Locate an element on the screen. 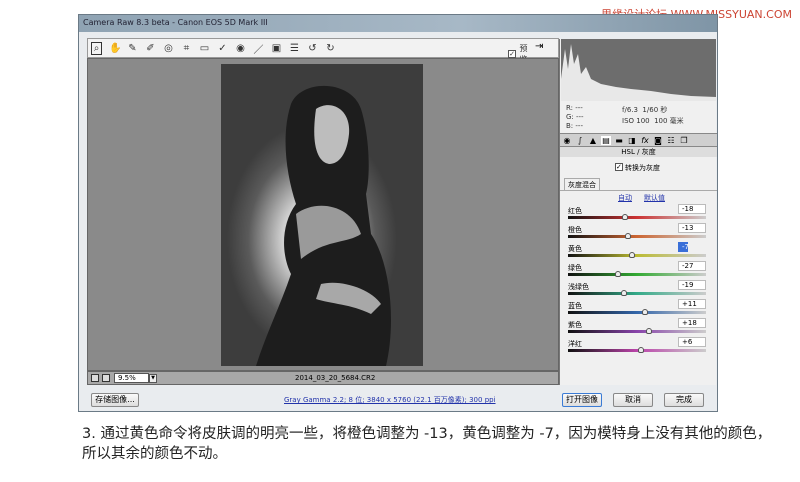 The image size is (800, 482). slider-label: 洋红 is located at coordinates (575, 344).